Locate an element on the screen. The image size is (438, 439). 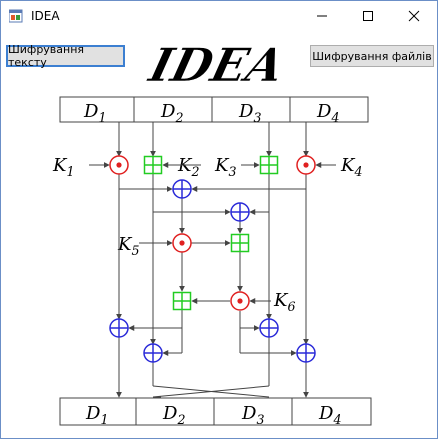
key-label-5: K5 is located at coordinates (128, 246).